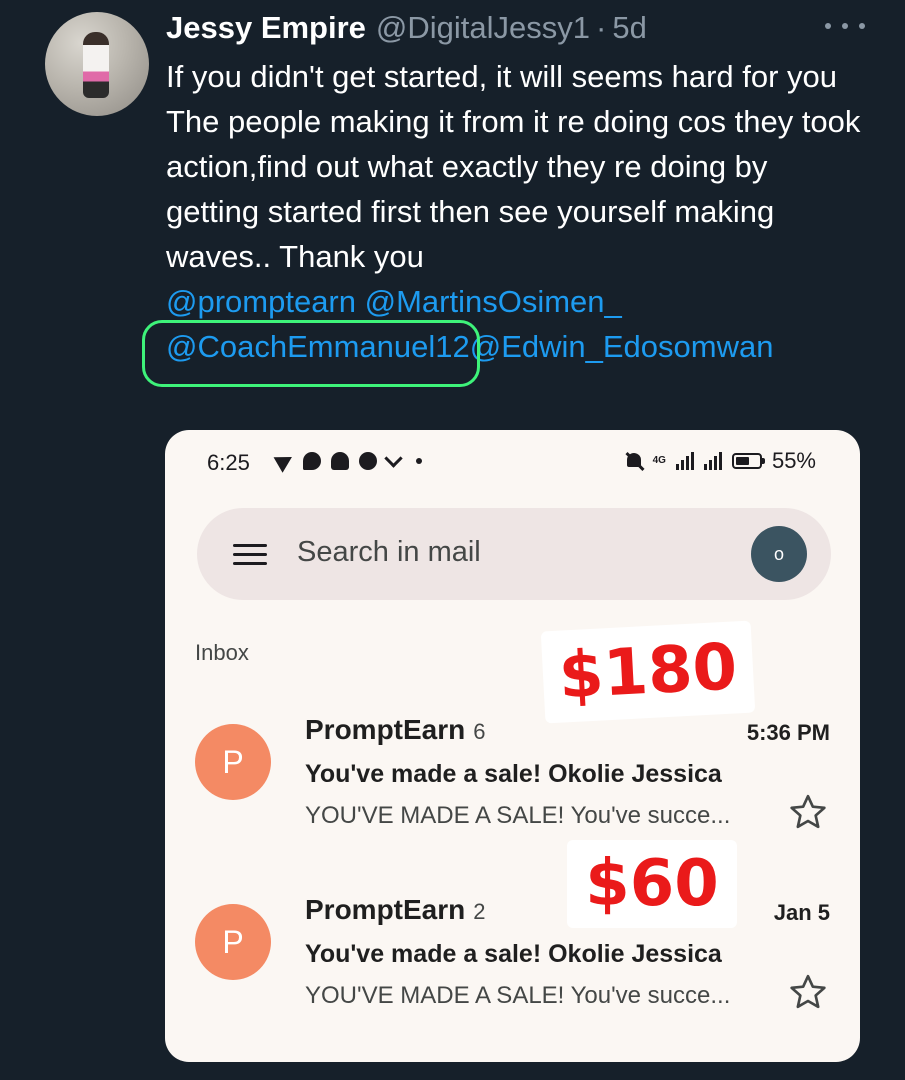 Image resolution: width=905 pixels, height=1080 pixels. I want to click on mention-martinsosimen: @MartinsOsimen_, so click(493, 301).